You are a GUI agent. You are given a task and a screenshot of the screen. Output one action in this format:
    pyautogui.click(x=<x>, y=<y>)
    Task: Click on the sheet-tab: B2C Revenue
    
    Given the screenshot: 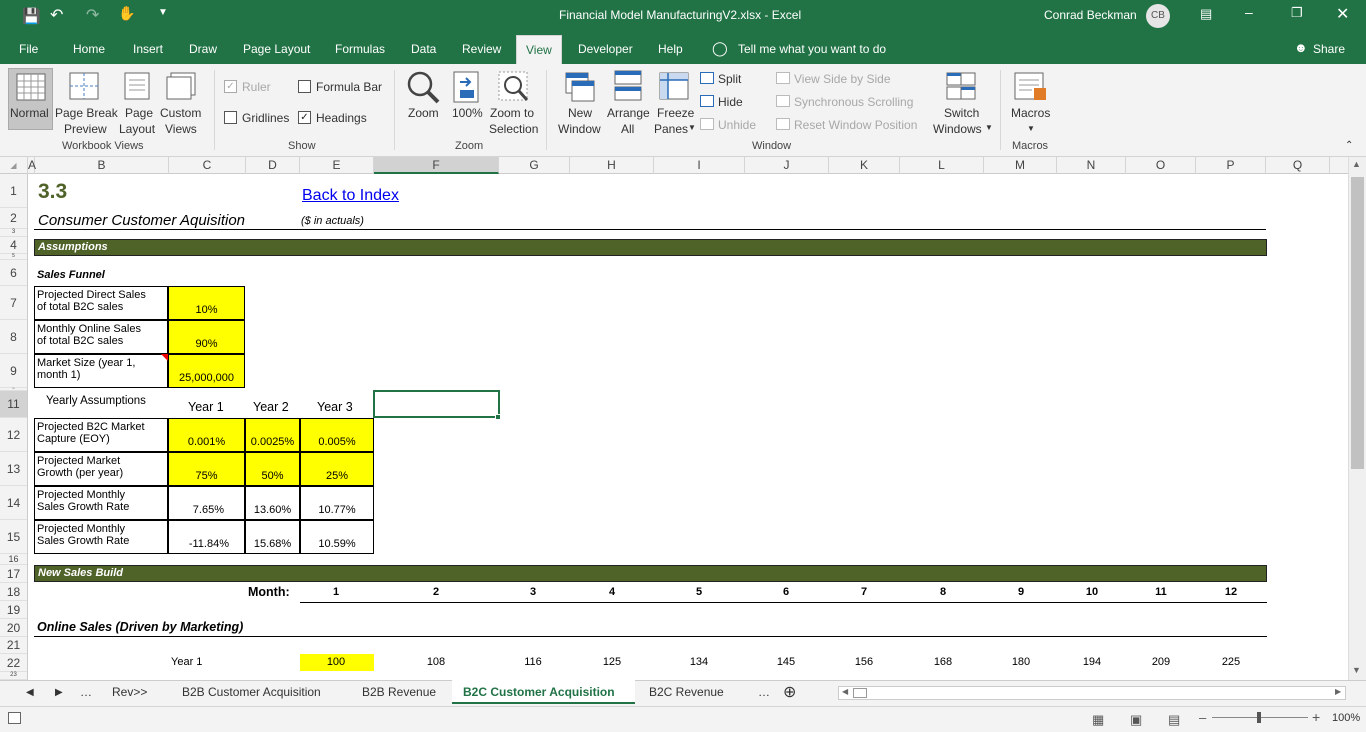 What is the action you would take?
    pyautogui.click(x=686, y=692)
    